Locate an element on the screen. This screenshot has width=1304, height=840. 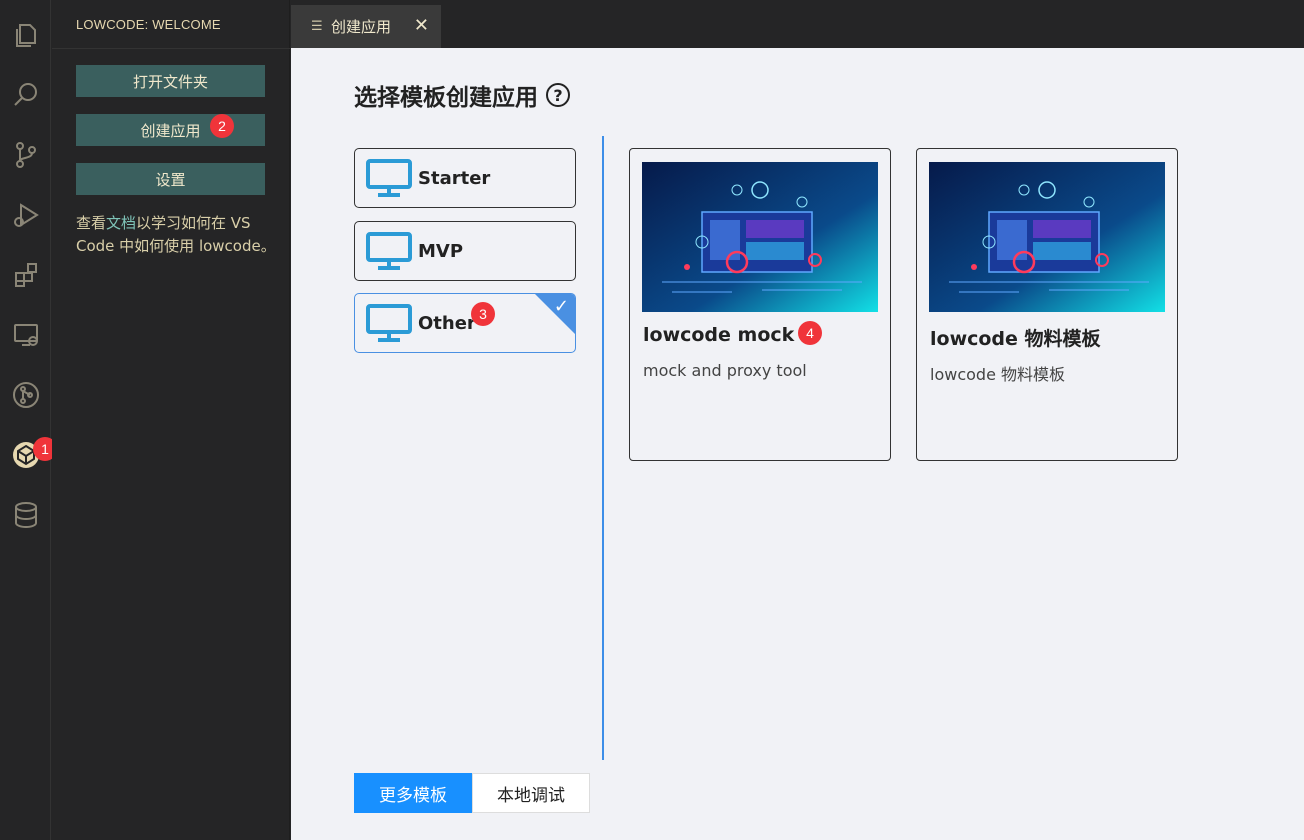
sidebar-title: LOWCODE: WELCOME is located at coordinates (148, 24).